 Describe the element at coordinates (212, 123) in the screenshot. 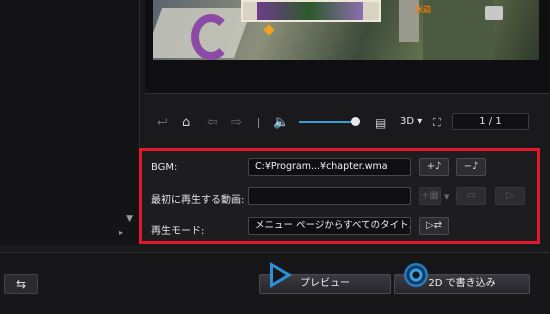

I see `previous-icon: ⇦` at that location.